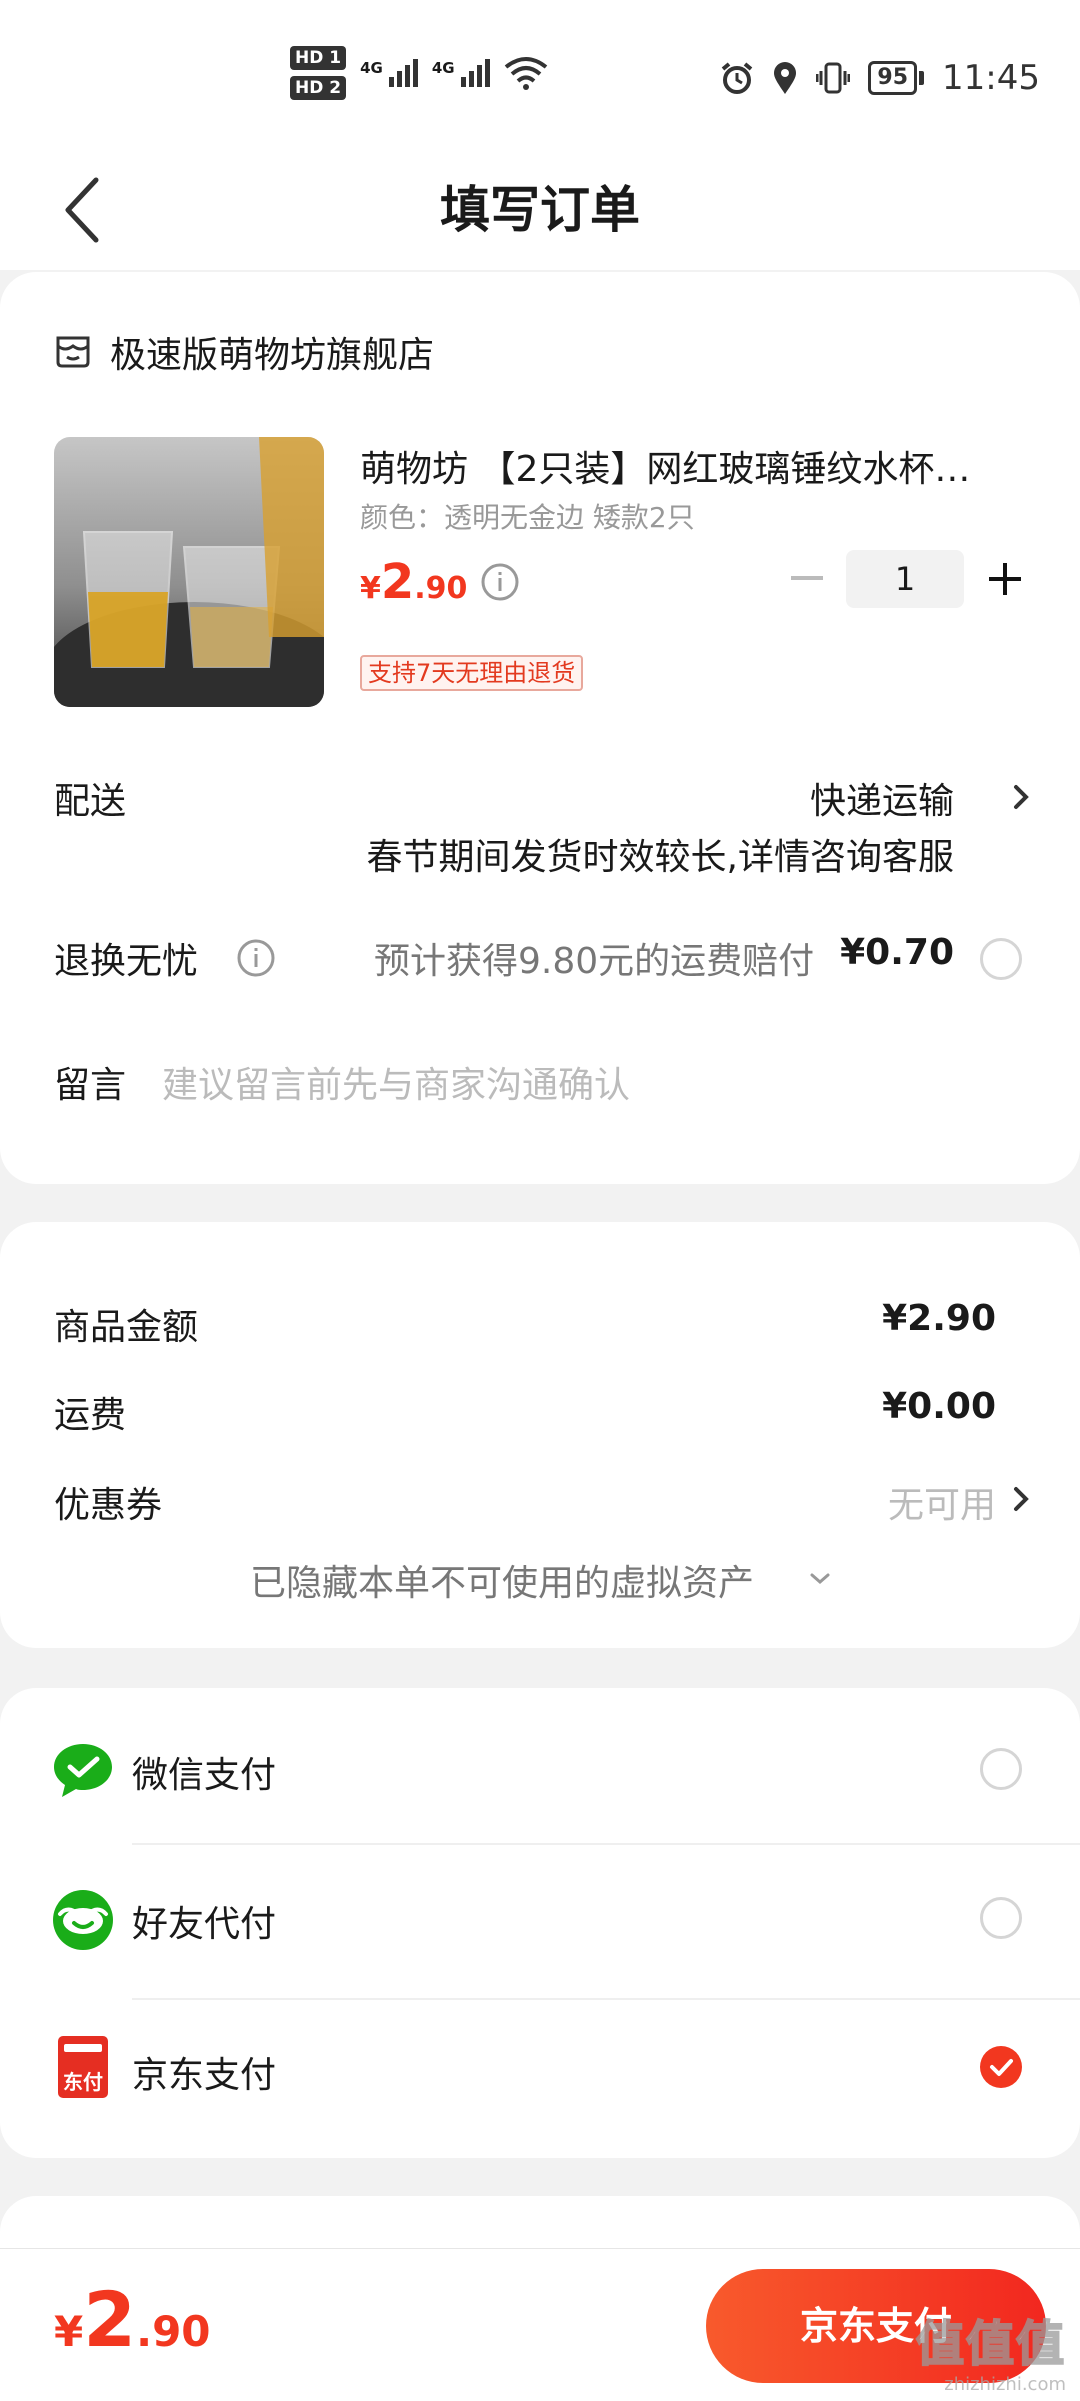 The height and width of the screenshot is (2401, 1080). I want to click on payment-option-friend: 好友代付, so click(540, 1918).